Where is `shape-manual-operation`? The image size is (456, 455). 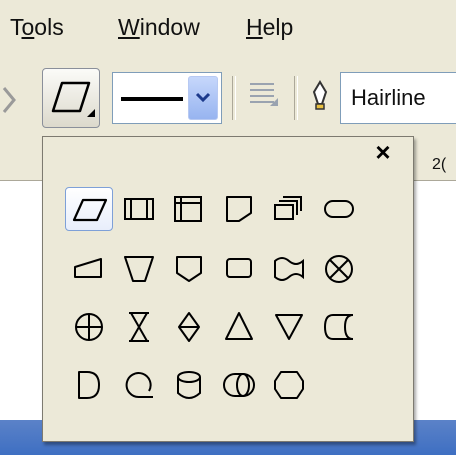 shape-manual-operation is located at coordinates (139, 269).